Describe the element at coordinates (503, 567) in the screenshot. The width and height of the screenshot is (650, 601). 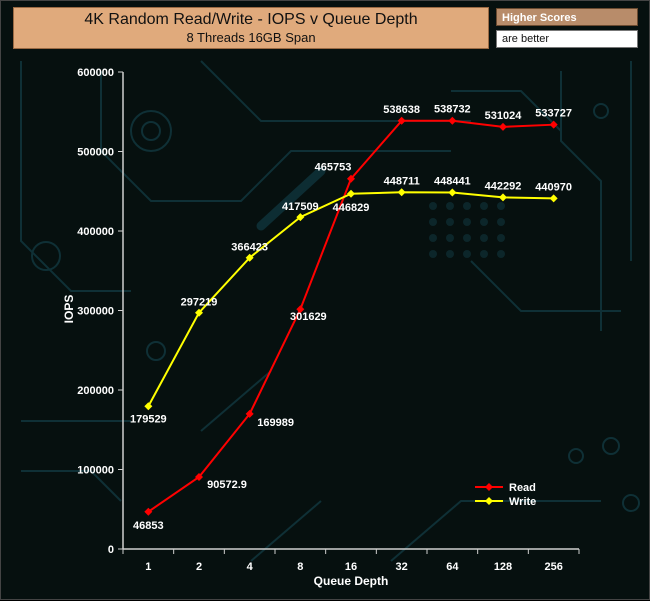
I see `x-tick-label: 128` at that location.